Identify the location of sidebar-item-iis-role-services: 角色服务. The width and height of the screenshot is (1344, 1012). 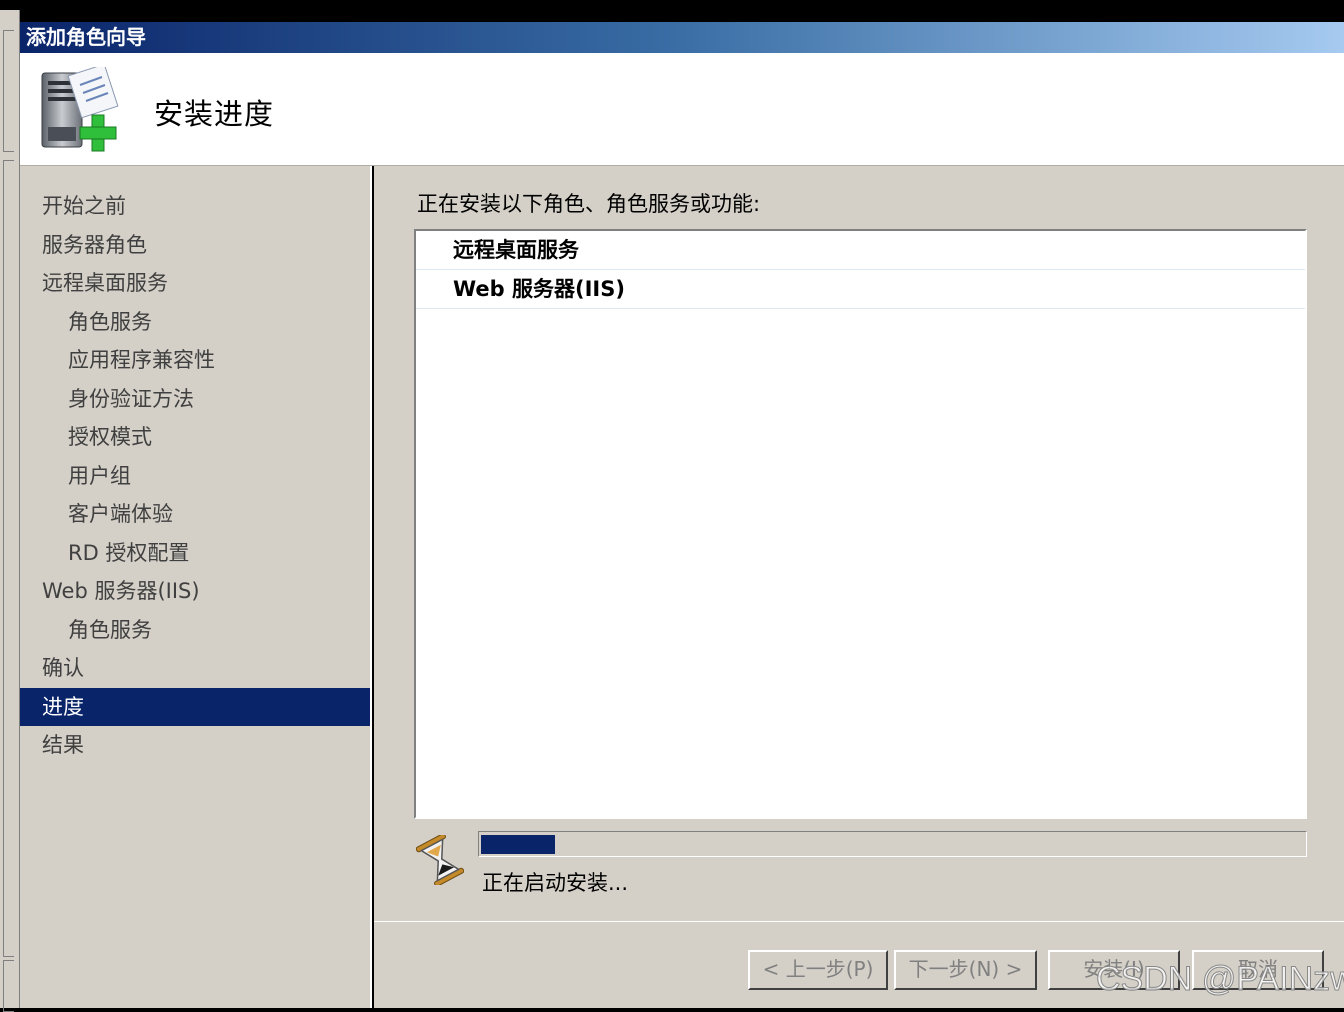
(195, 630).